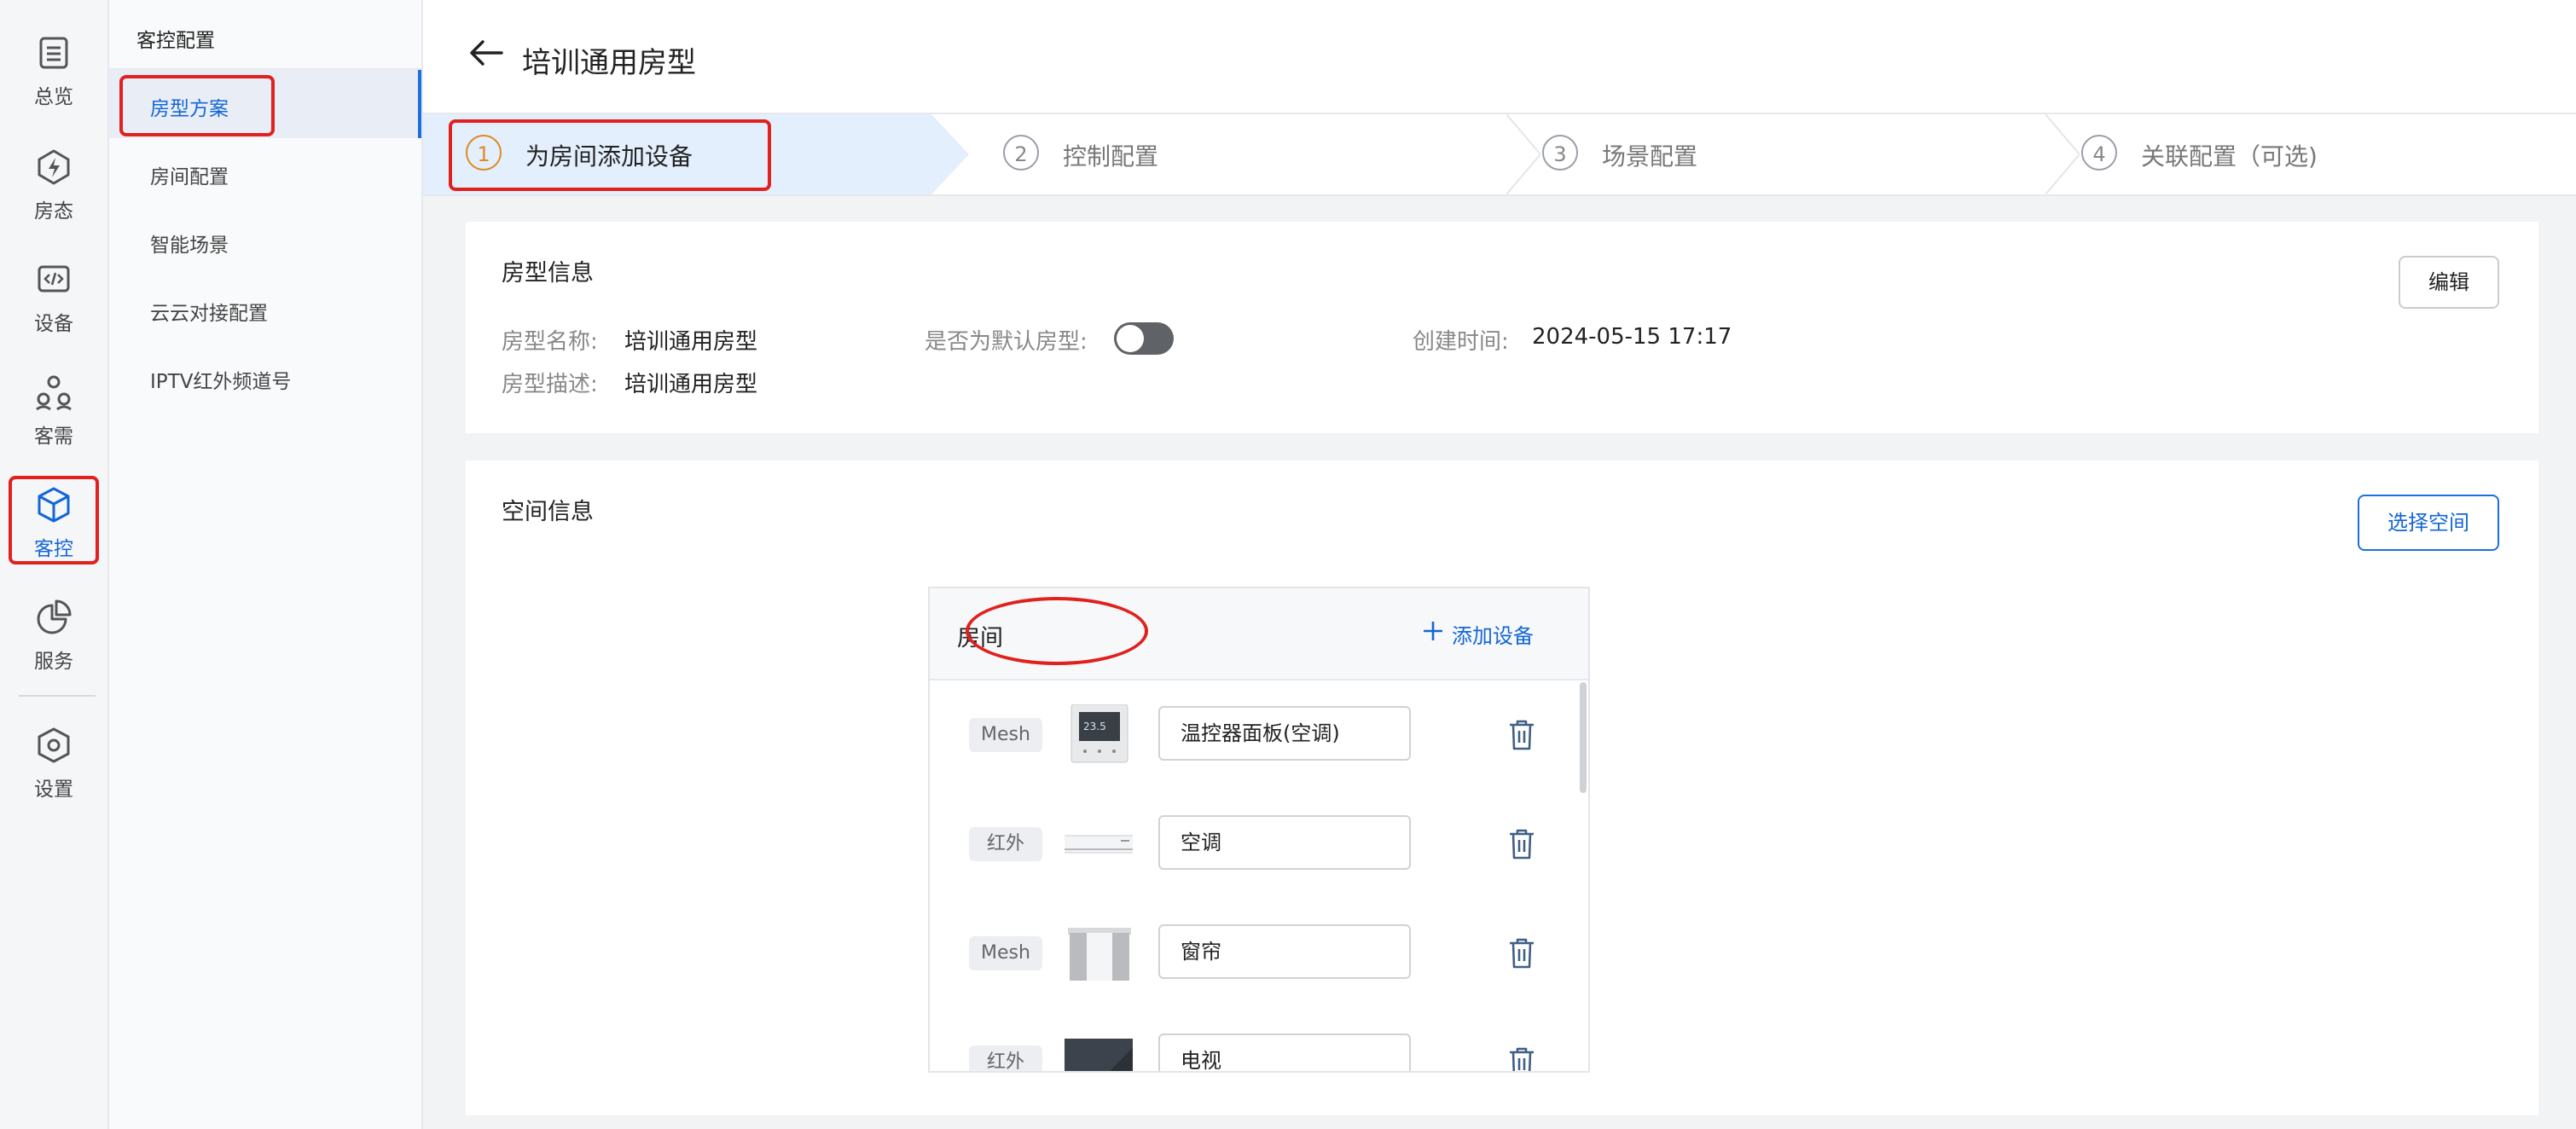 This screenshot has height=1129, width=2576. What do you see at coordinates (1632, 337) in the screenshot?
I see `created-time-value: 2024-05-15 17:17` at bounding box center [1632, 337].